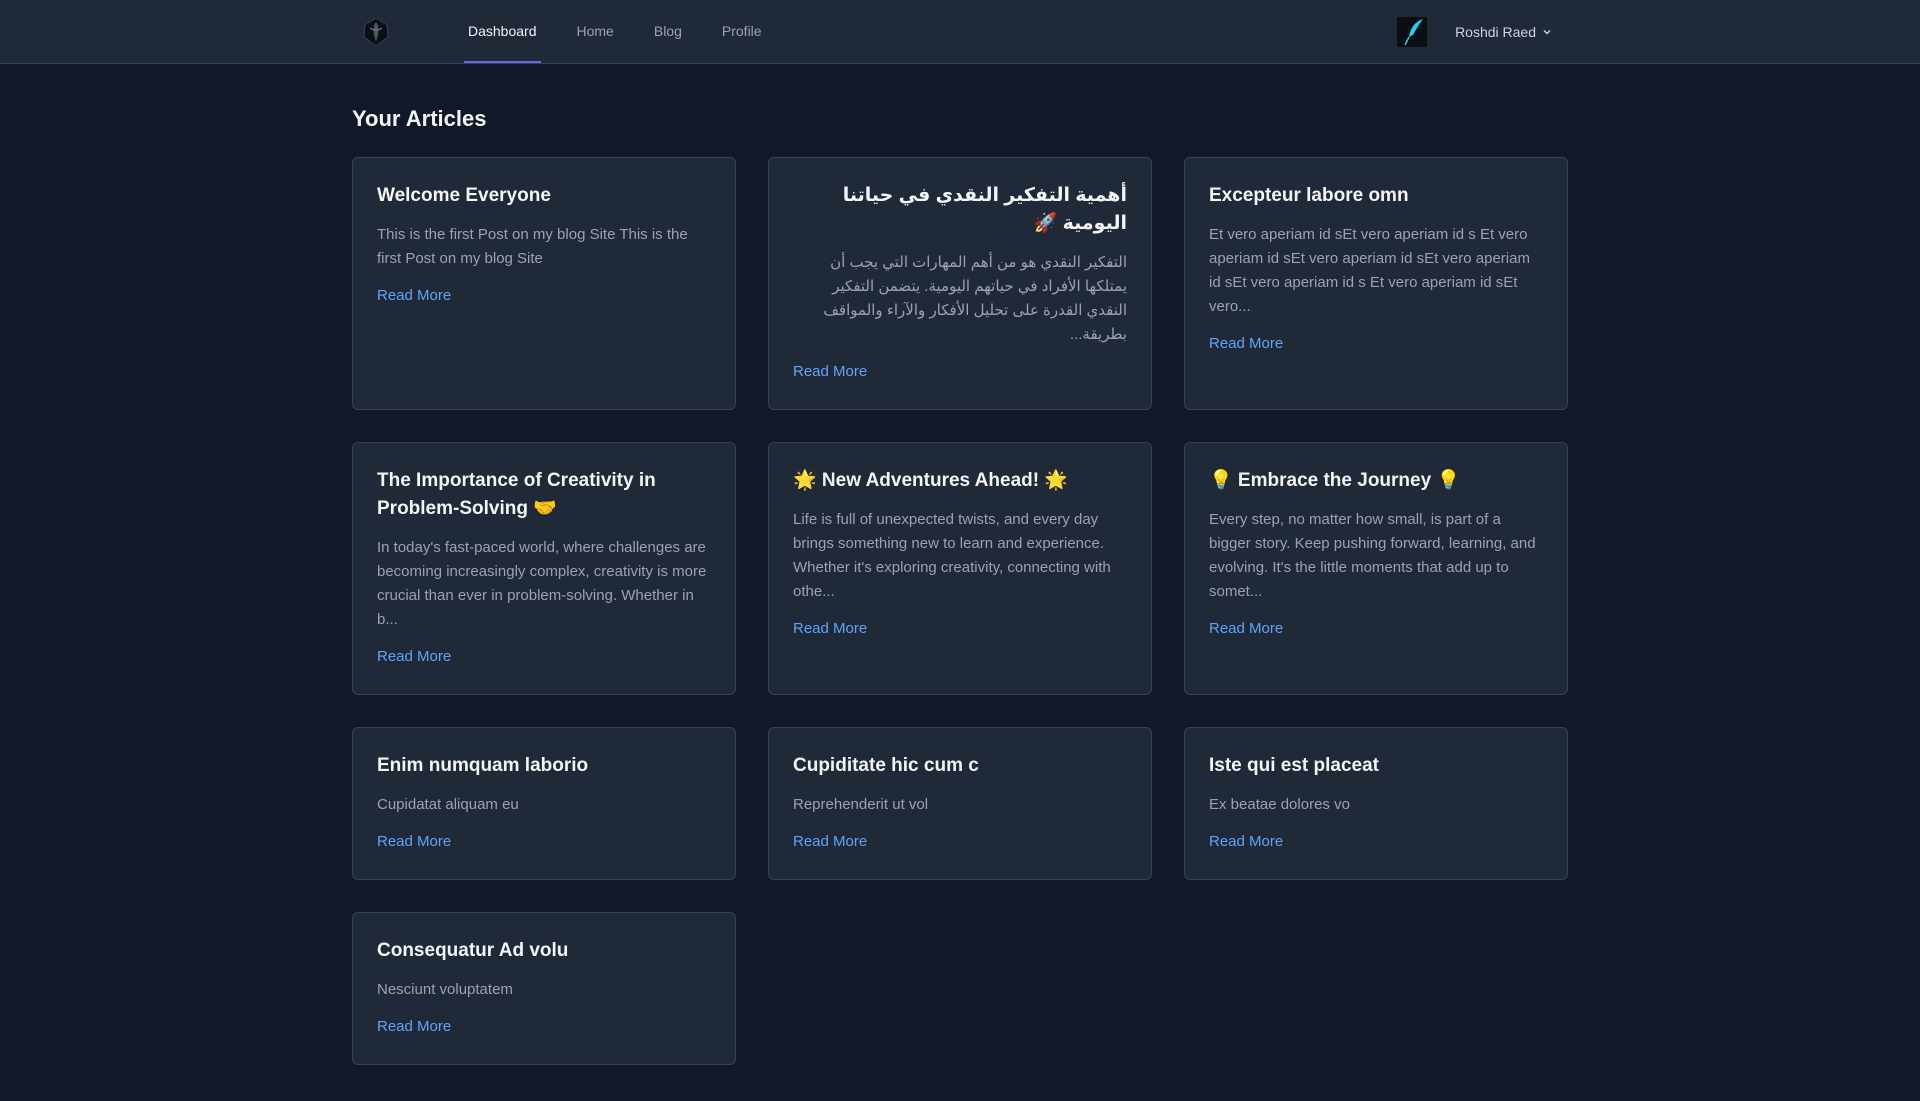 The image size is (1920, 1101). What do you see at coordinates (668, 31) in the screenshot?
I see `nav-blog: Blog` at bounding box center [668, 31].